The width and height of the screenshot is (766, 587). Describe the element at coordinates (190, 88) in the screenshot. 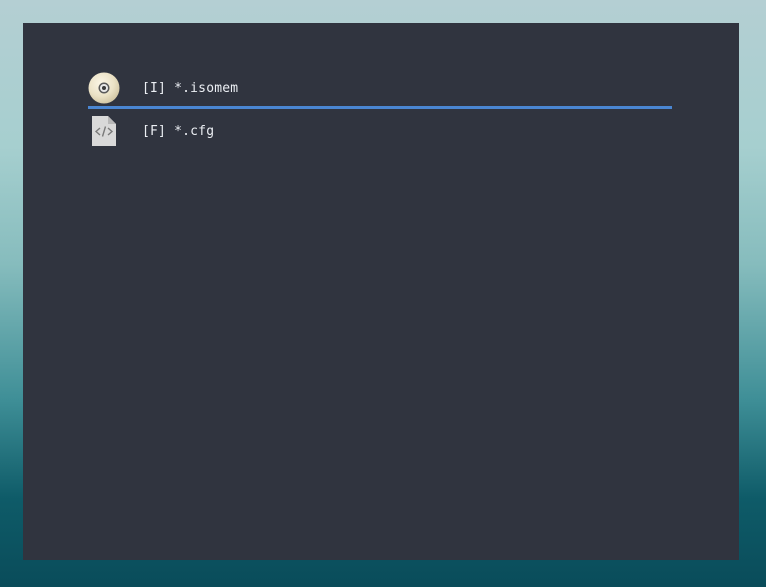

I see `entry-label: [I] *.isomem` at that location.